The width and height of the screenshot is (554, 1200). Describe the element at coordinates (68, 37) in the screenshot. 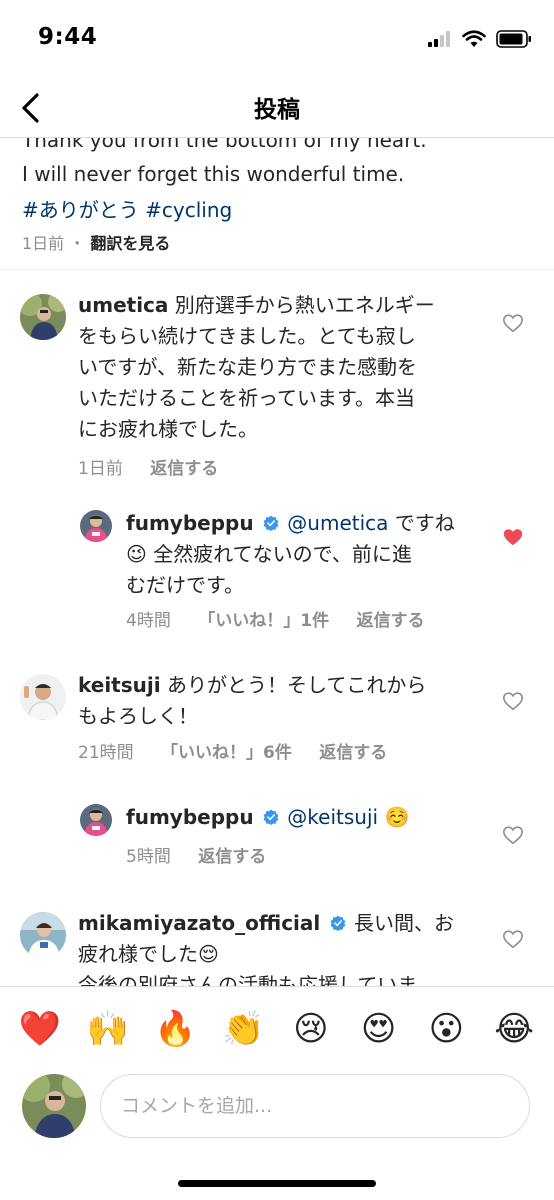

I see `status-time: 9:44` at that location.